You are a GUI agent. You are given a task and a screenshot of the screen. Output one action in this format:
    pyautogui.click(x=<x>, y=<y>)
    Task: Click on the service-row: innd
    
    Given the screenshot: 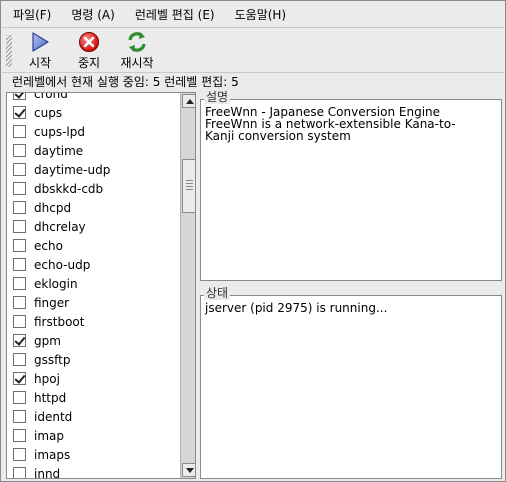 What is the action you would take?
    pyautogui.click(x=93, y=471)
    